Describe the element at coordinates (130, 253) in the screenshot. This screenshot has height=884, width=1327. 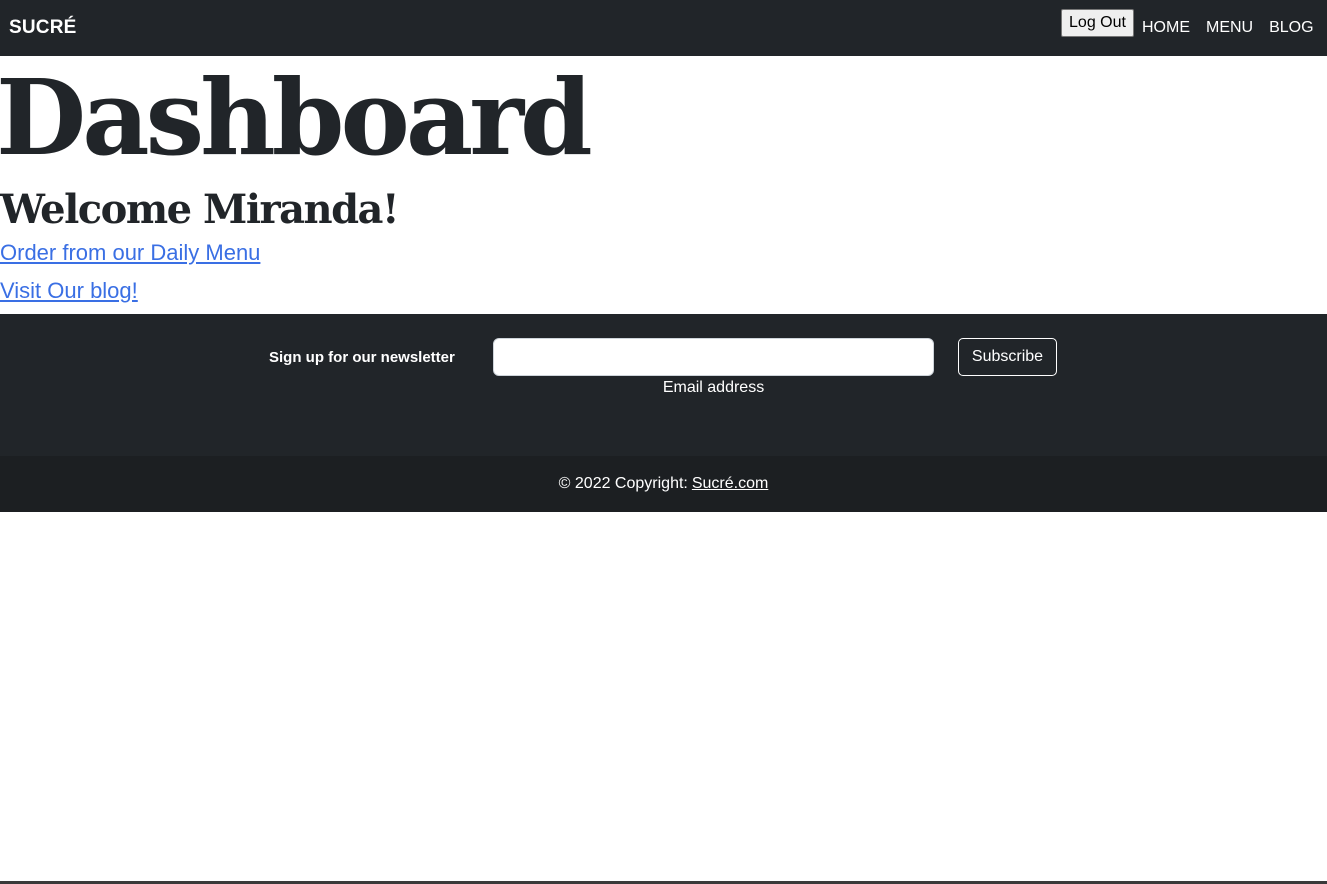
I see `order-menu-link: Order from our Daily Menu` at that location.